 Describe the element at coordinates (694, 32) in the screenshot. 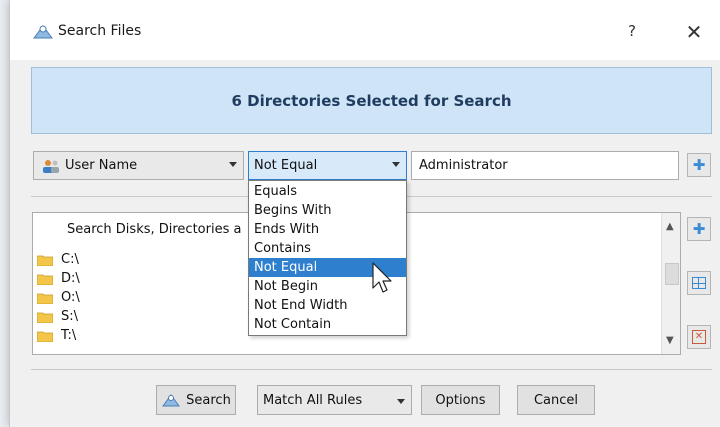

I see `close-button: ✕` at that location.